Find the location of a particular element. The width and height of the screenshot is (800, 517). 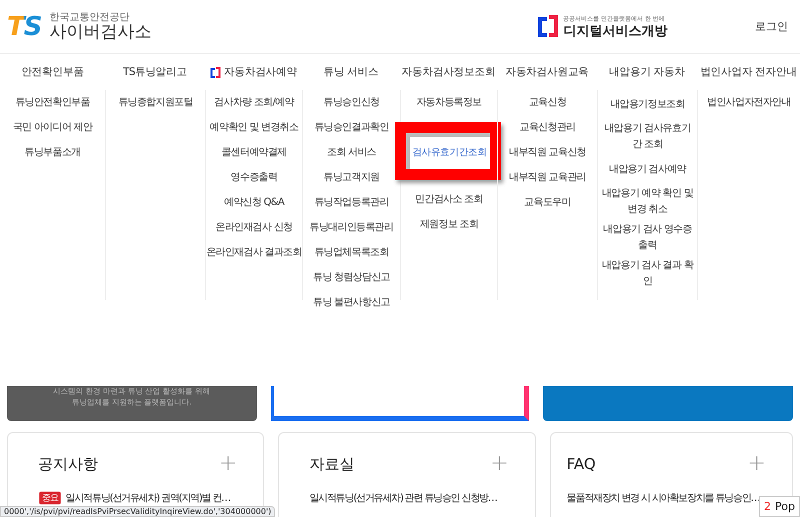

menu-link: 온라인재검사 결과조회 is located at coordinates (254, 252).